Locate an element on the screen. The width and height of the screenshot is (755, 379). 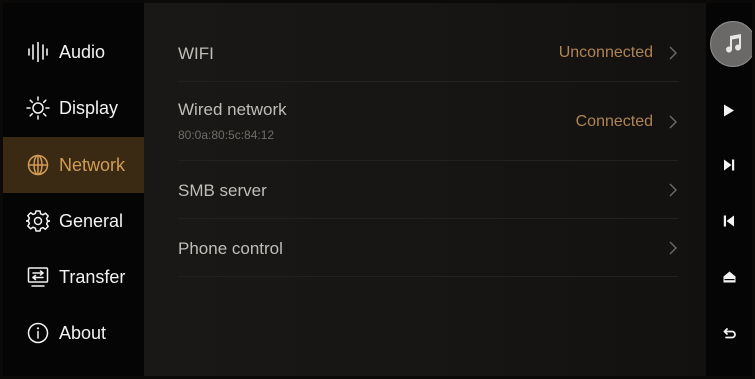
sidebar-item-label: About is located at coordinates (83, 332).